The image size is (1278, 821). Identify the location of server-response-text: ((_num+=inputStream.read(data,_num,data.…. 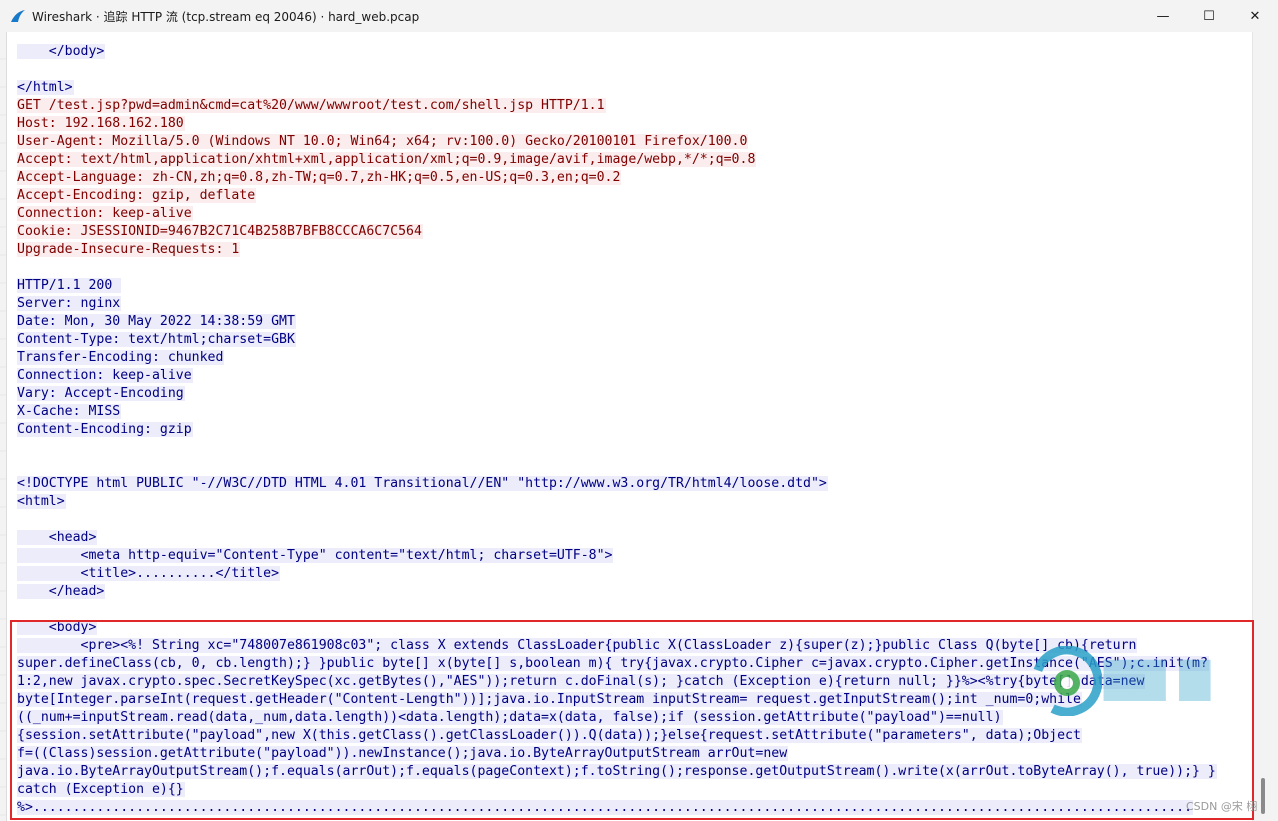
(510, 717).